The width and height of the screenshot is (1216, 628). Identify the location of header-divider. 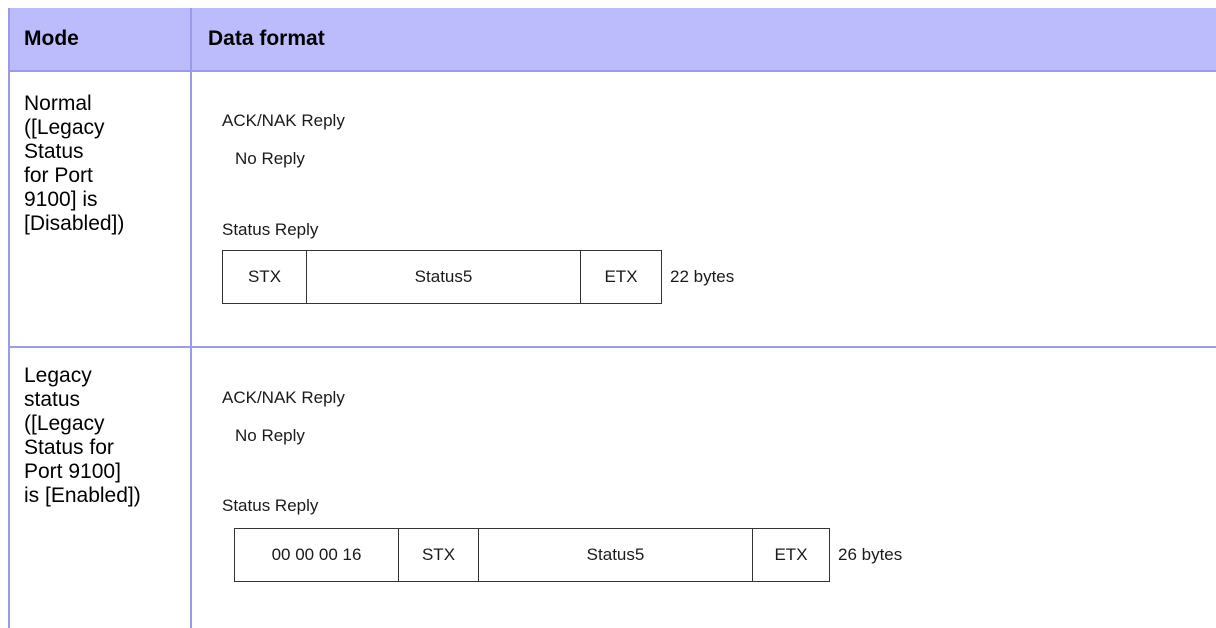
(191, 39).